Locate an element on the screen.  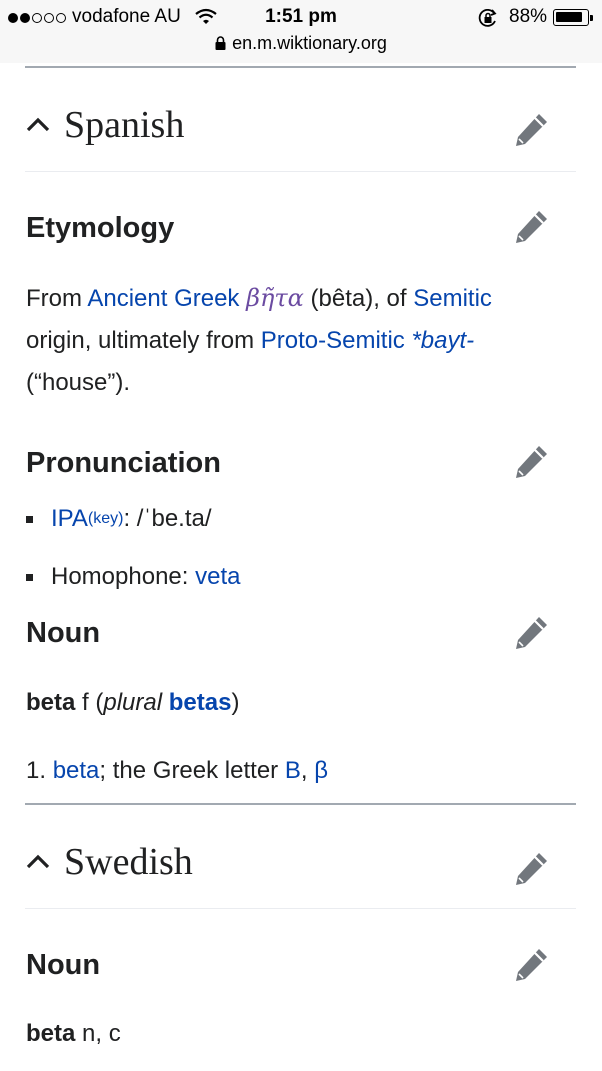
url-text: en.m.wiktionary.org is located at coordinates (309, 43).